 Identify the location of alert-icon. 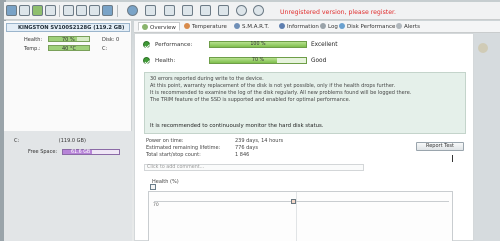
(399, 26).